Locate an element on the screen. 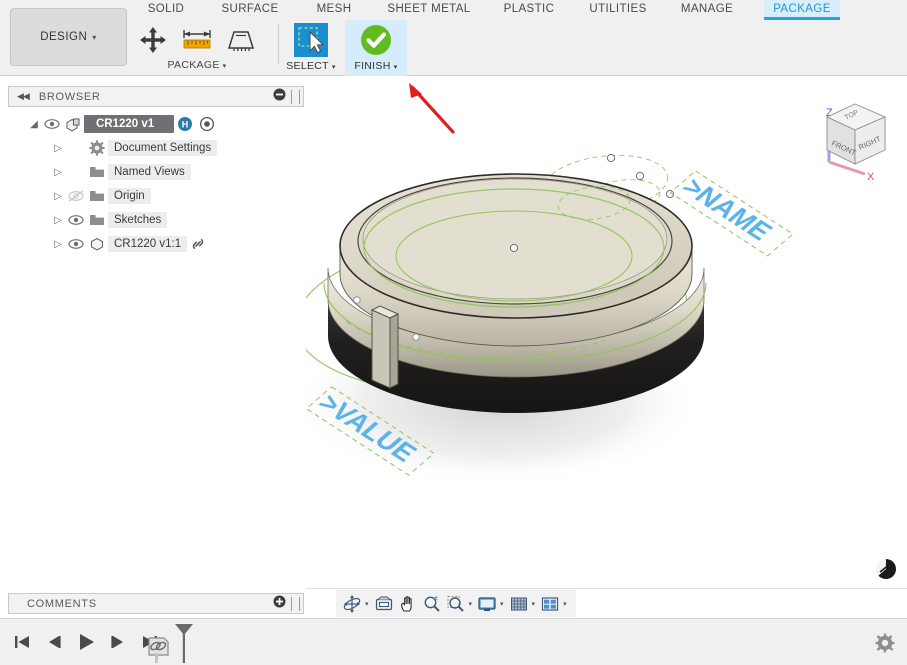  look-at-icon is located at coordinates (384, 604).